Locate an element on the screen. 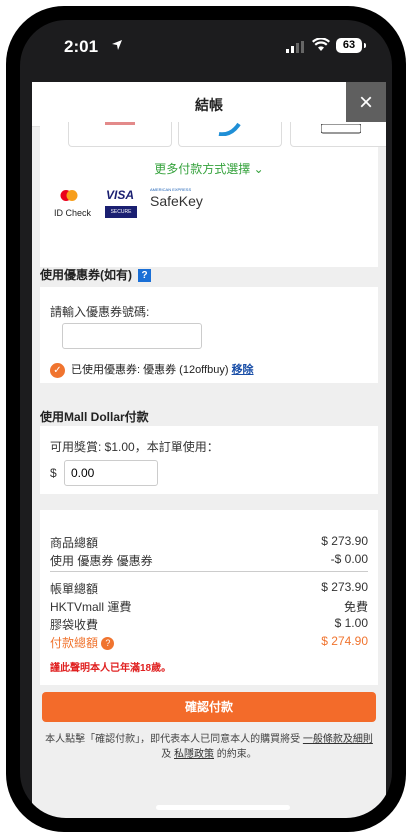 This screenshot has height=838, width=412. summary-value: 免費 is located at coordinates (355, 607).